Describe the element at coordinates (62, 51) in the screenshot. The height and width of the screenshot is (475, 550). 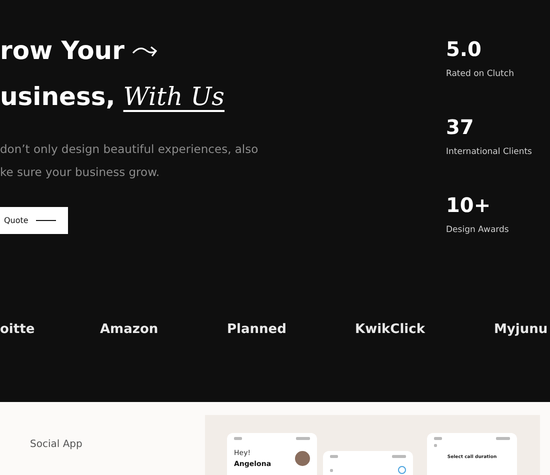
I see `heading-text: row Your` at that location.